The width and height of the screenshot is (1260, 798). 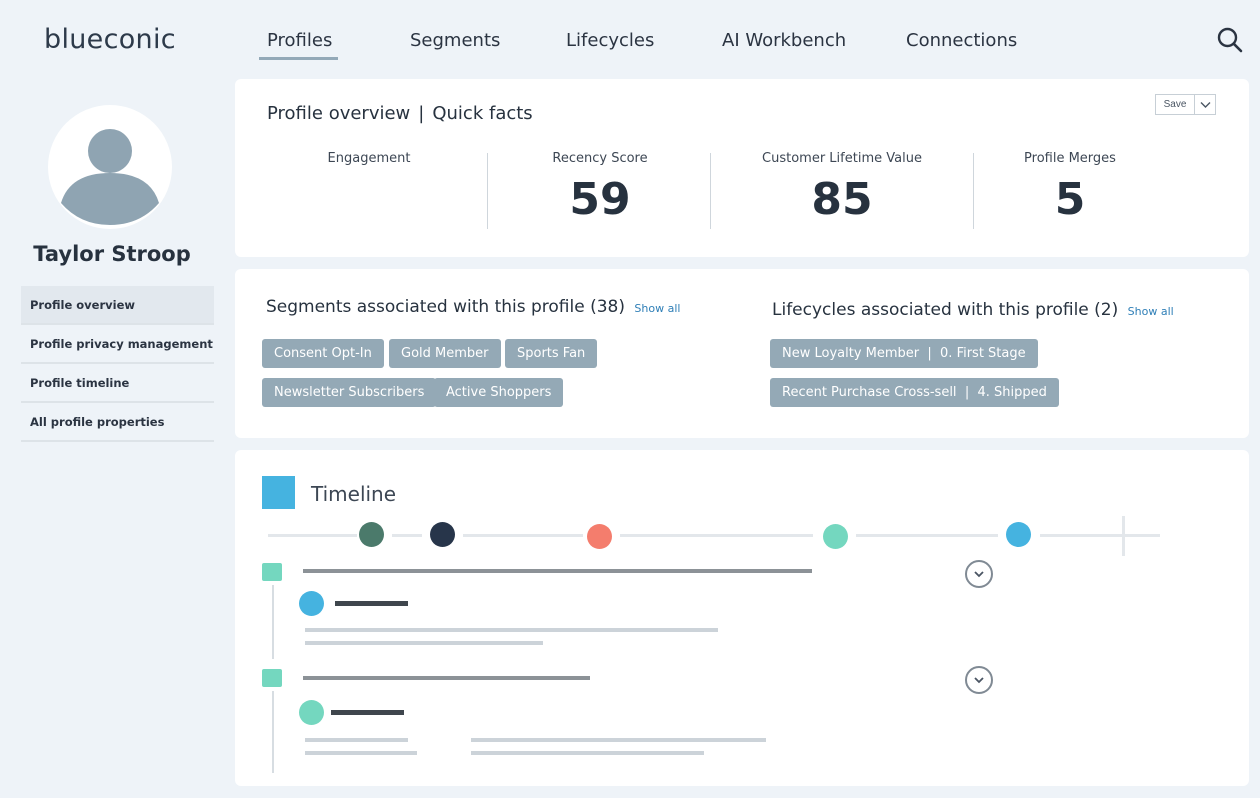 I want to click on segment-tag: Sports Fan, so click(x=551, y=353).